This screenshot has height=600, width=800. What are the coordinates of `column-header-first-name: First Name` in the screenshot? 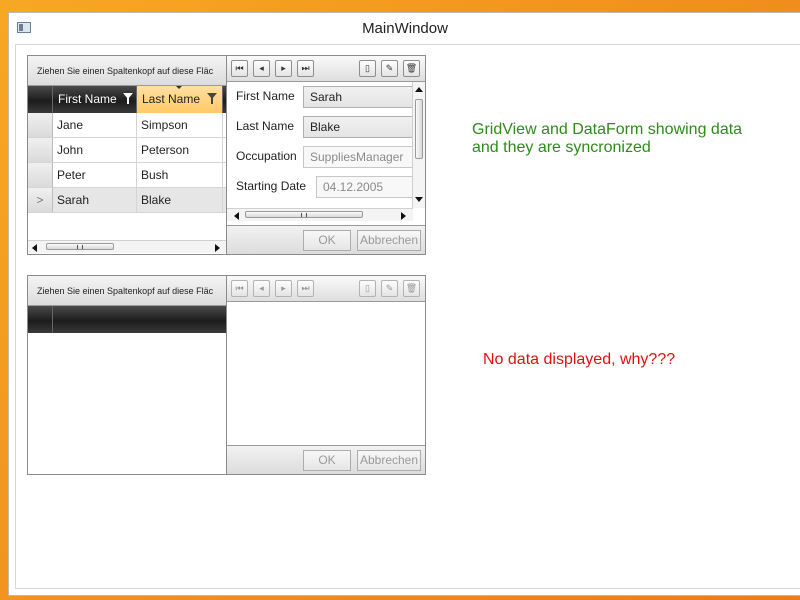 It's located at (95, 99).